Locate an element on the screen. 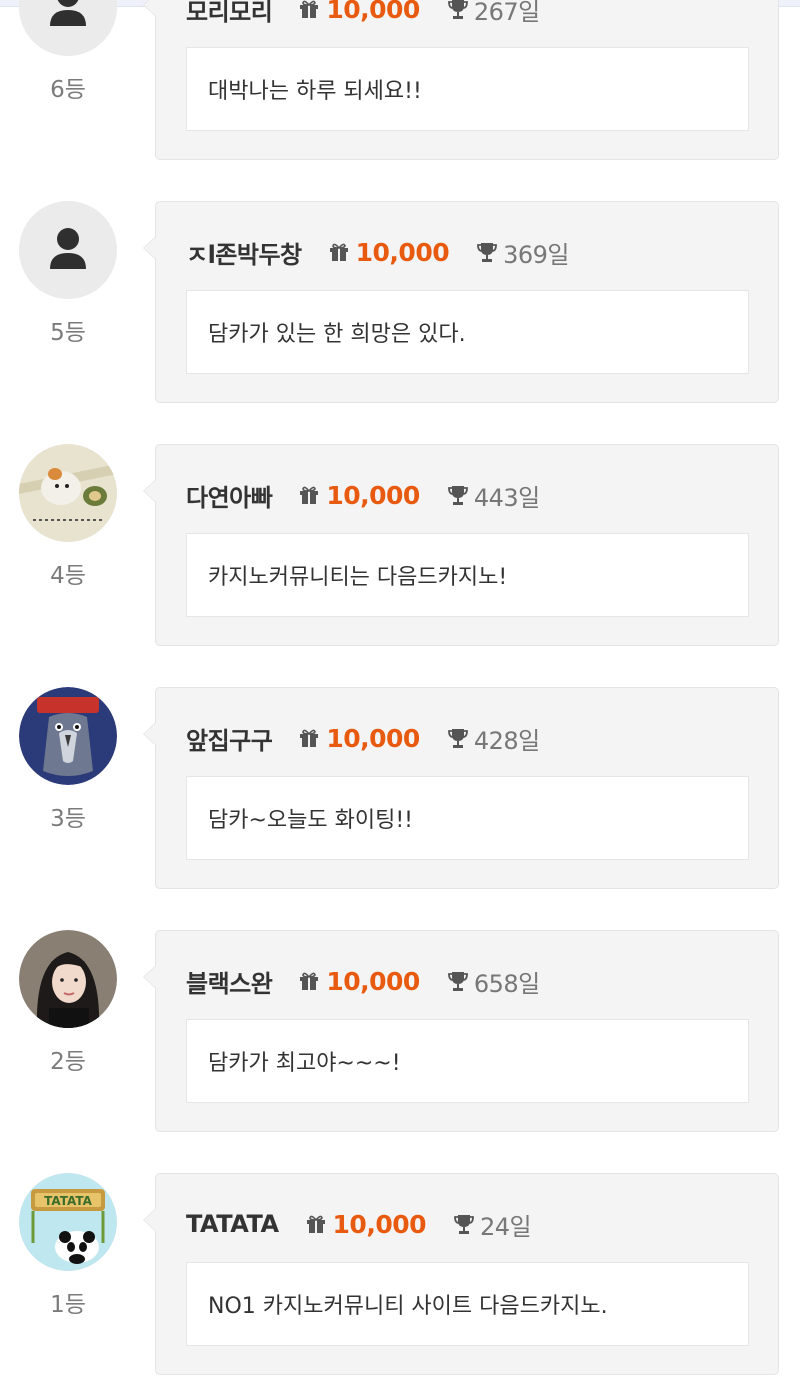 Image resolution: width=800 pixels, height=1380 pixels. list-item: 2등 블랙스완 10,000 658일 담카가 최고야~~~! is located at coordinates (400, 1033).